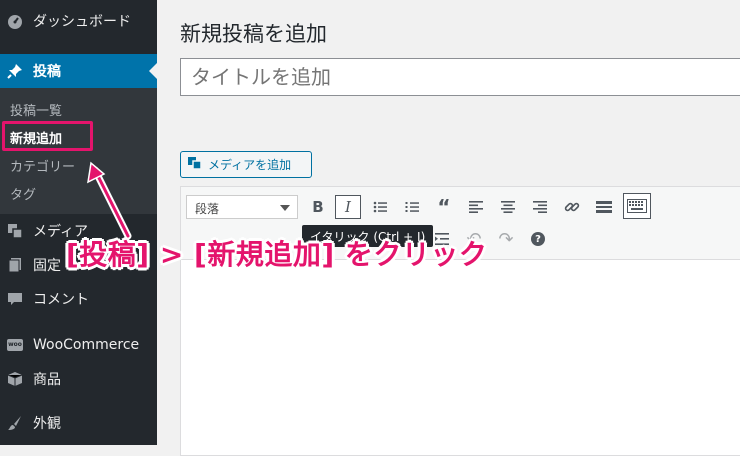 Image resolution: width=740 pixels, height=456 pixels. What do you see at coordinates (78, 379) in the screenshot?
I see `menu-products: 商品` at bounding box center [78, 379].